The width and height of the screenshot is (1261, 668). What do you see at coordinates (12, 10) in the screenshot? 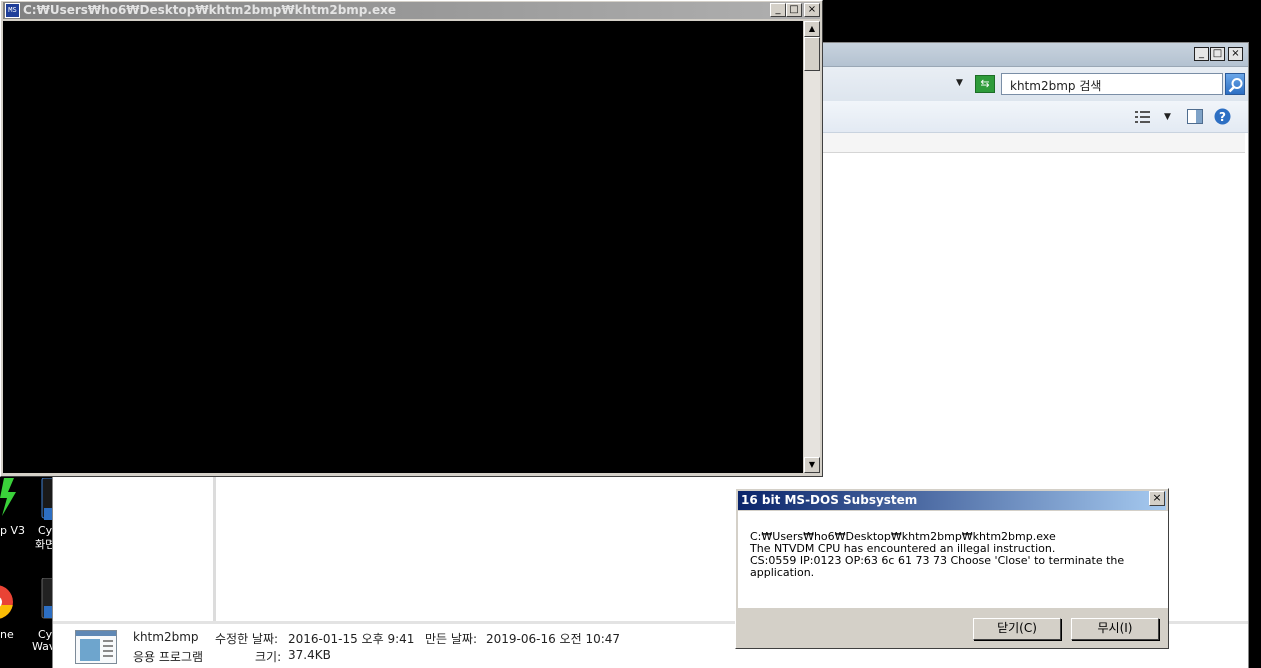
I see `ms-dos-icon: MS` at bounding box center [12, 10].